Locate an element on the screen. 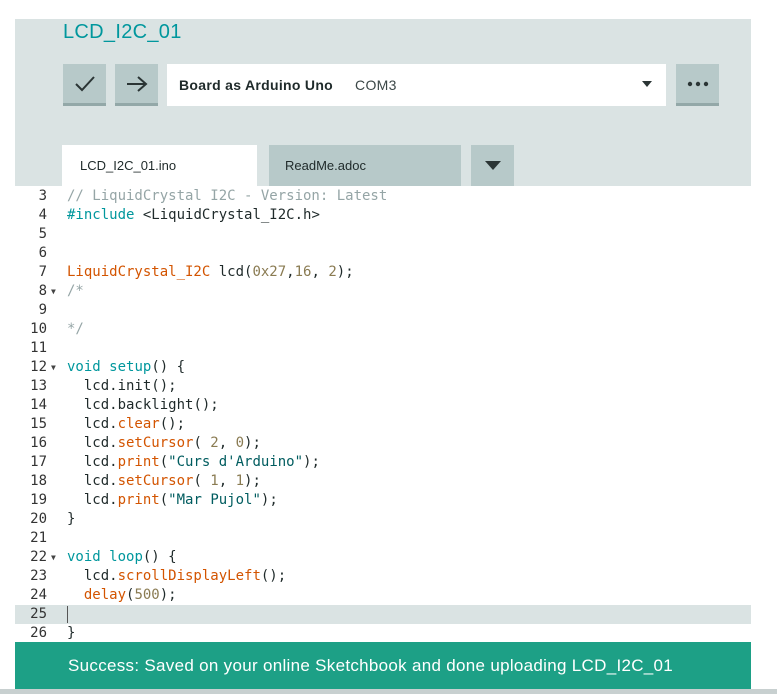  line-number: 6 is located at coordinates (42, 253).